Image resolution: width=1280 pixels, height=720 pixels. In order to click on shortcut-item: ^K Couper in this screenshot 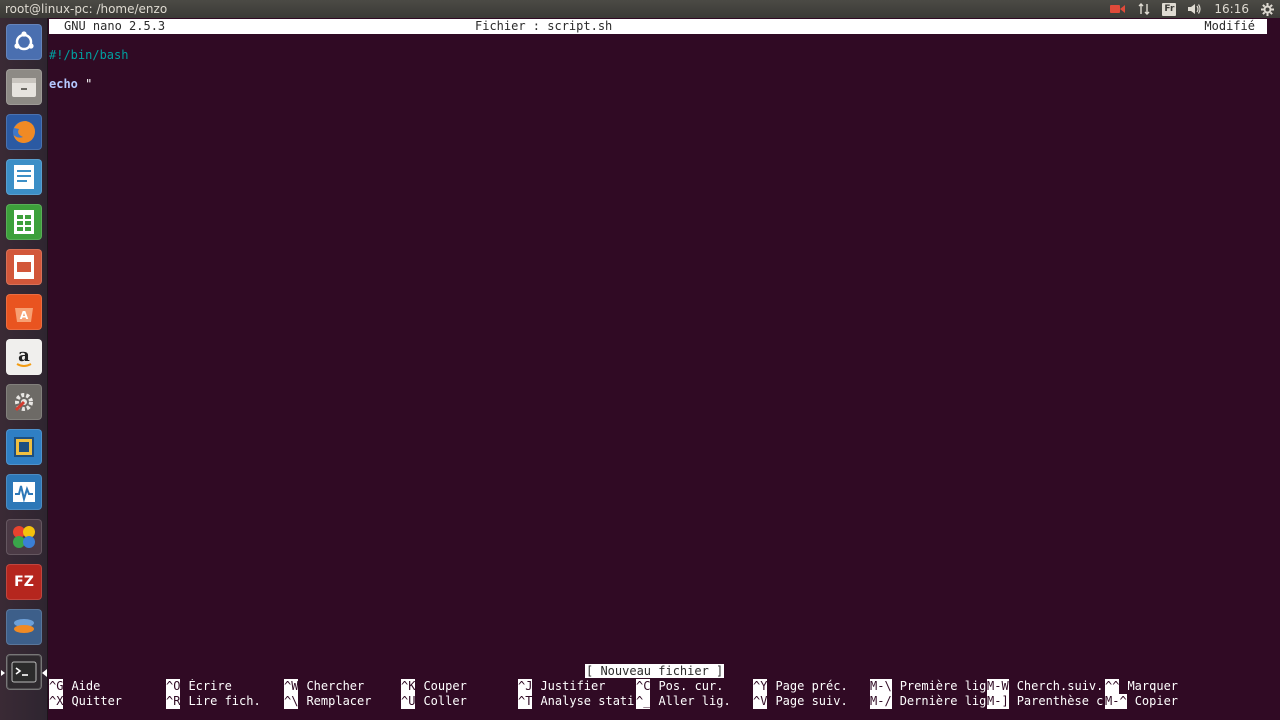, I will do `click(459, 686)`.